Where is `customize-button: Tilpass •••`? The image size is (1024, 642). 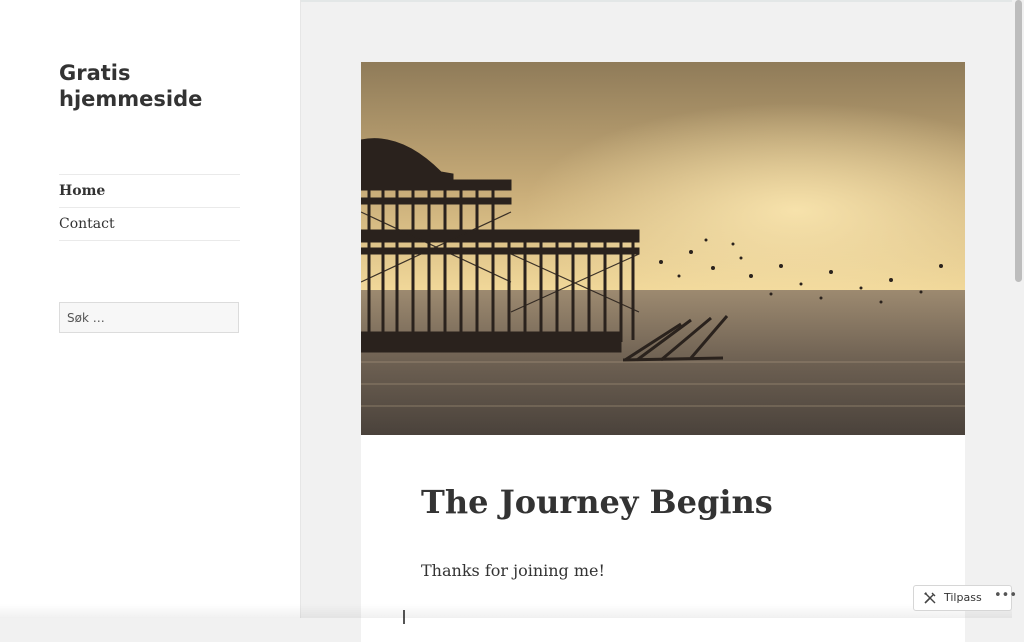 customize-button: Tilpass ••• is located at coordinates (965, 598).